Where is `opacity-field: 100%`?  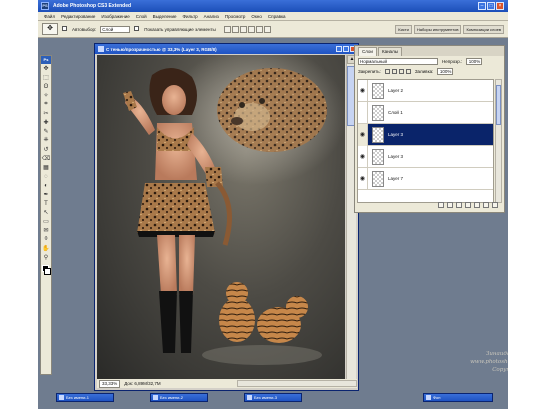
opacity-field: 100% is located at coordinates (474, 61).